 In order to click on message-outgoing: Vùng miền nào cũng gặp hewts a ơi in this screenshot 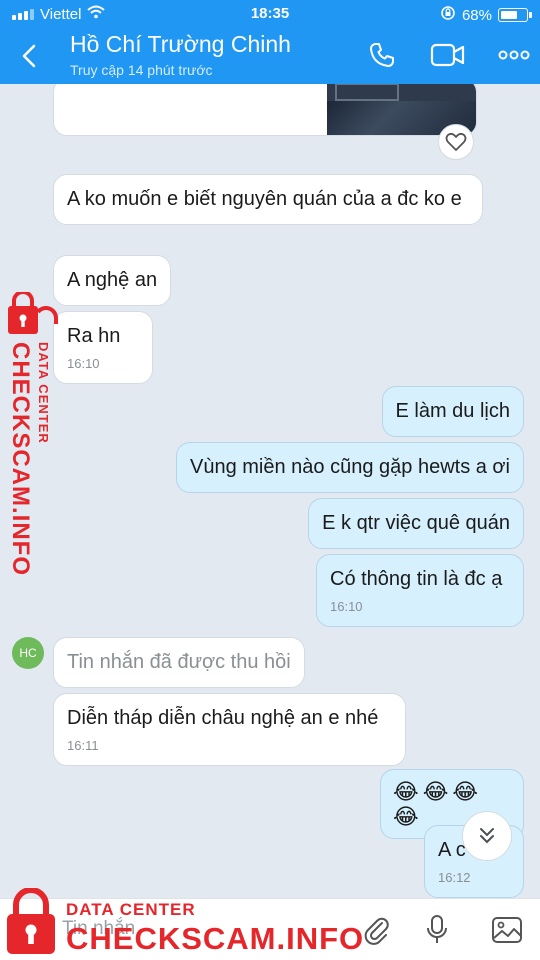, I will do `click(350, 467)`.